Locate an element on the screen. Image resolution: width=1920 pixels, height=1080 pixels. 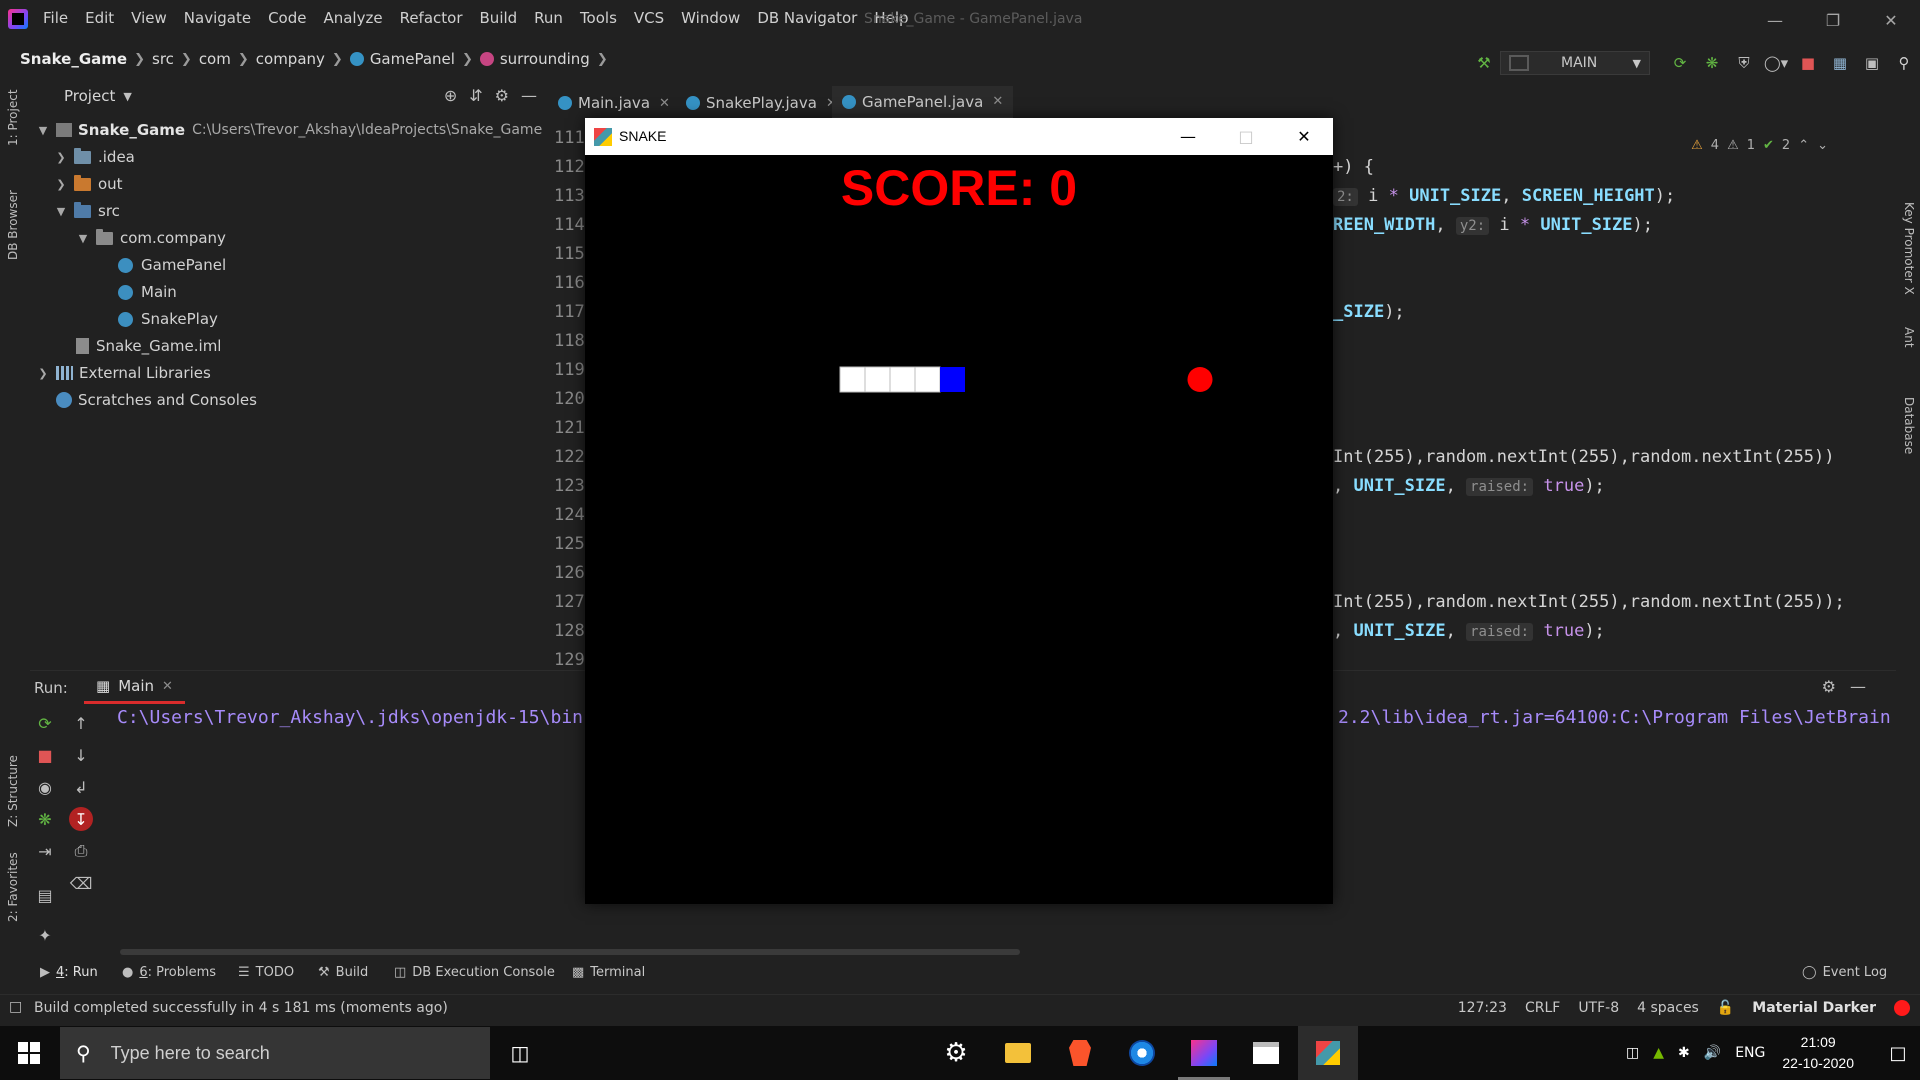
taskbar-file-explorer is located at coordinates (1018, 1053).